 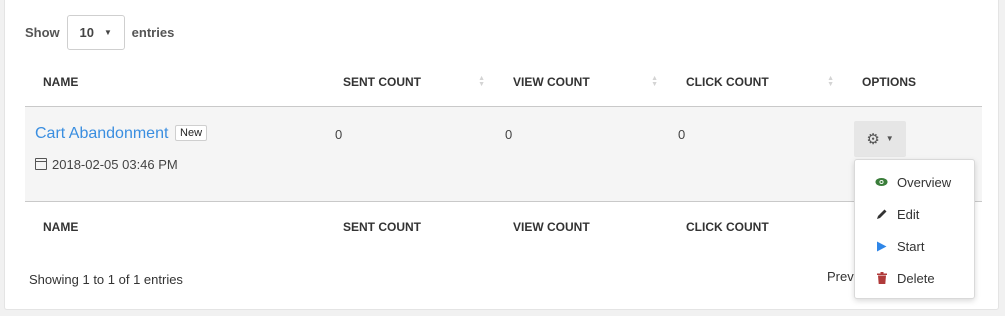 What do you see at coordinates (101, 133) in the screenshot?
I see `campaign-name-link: Cart Abandonment` at bounding box center [101, 133].